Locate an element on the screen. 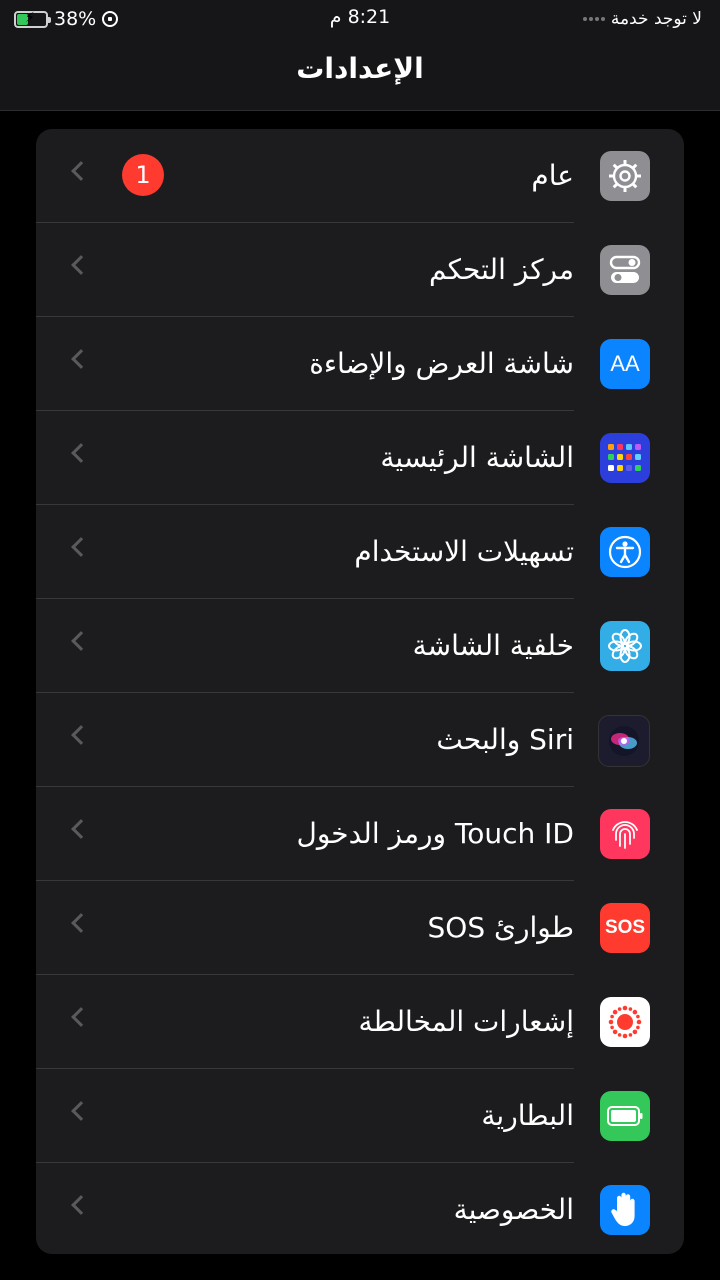  battery-icon is located at coordinates (625, 1116).